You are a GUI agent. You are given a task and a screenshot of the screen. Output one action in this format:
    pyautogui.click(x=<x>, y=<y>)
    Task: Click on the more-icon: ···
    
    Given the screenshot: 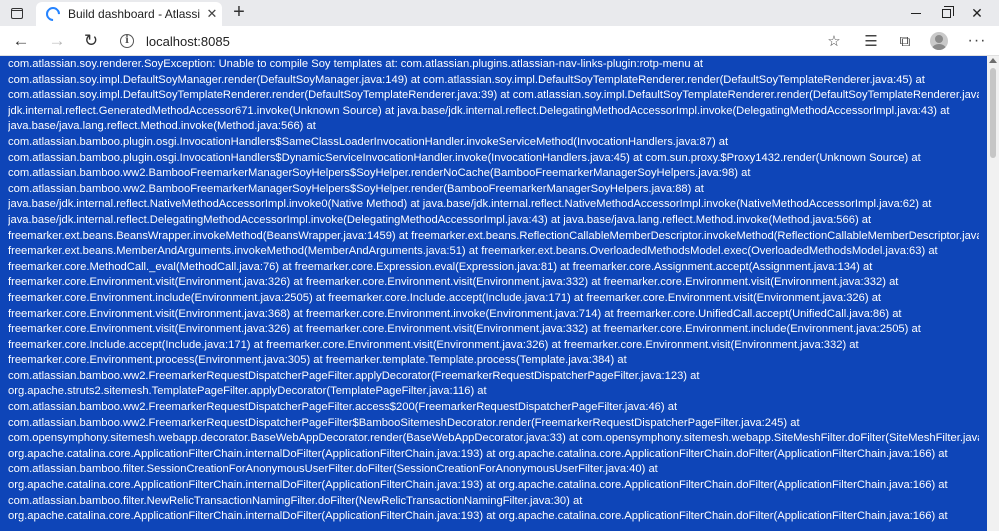 What is the action you would take?
    pyautogui.click(x=977, y=41)
    